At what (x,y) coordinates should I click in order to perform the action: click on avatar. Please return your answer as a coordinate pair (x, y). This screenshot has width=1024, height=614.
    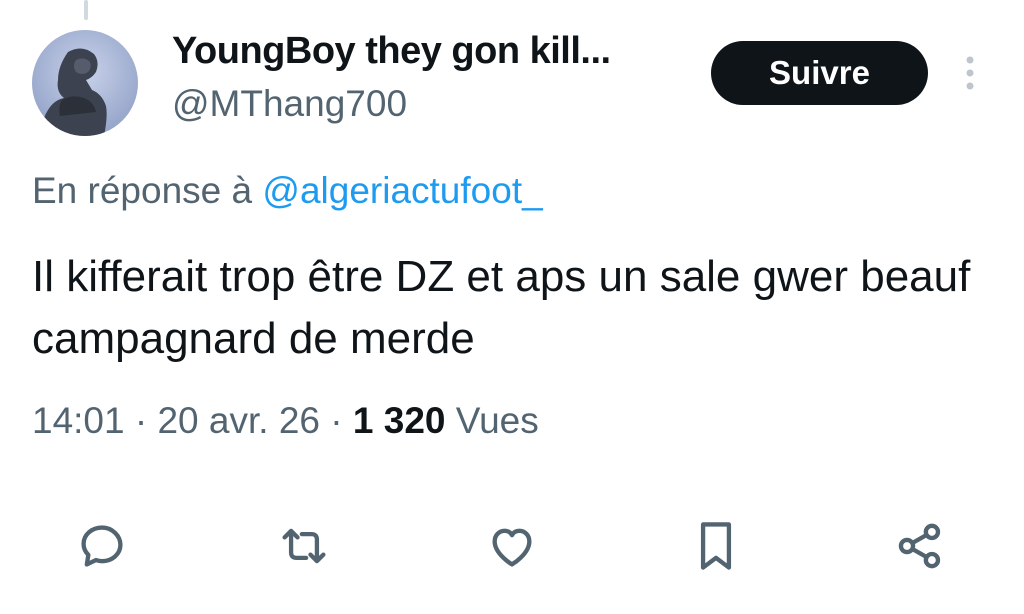
    Looking at the image, I should click on (85, 83).